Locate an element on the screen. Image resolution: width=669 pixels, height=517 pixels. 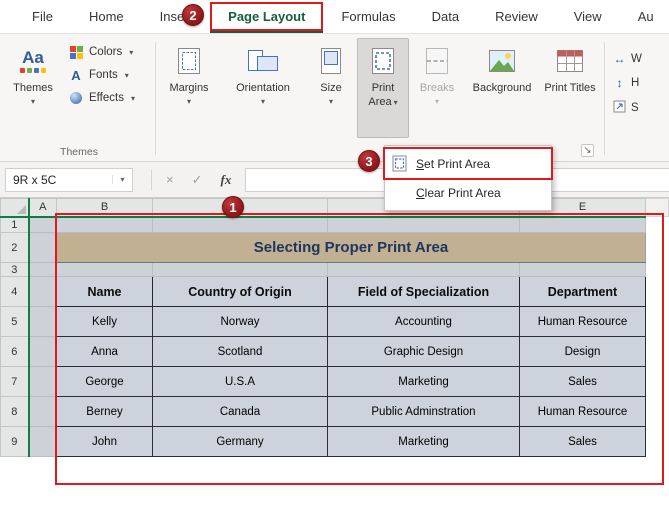
table-header-cell: Field of Specialization is located at coordinates (423, 291).